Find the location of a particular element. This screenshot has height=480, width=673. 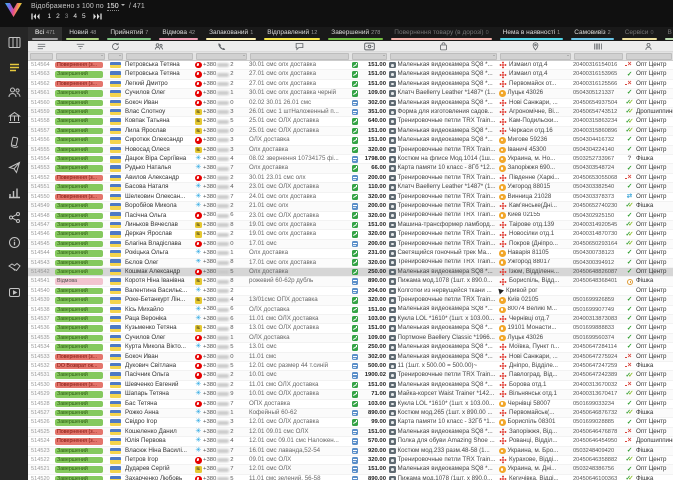

filter-order-id is located at coordinates (41, 56).